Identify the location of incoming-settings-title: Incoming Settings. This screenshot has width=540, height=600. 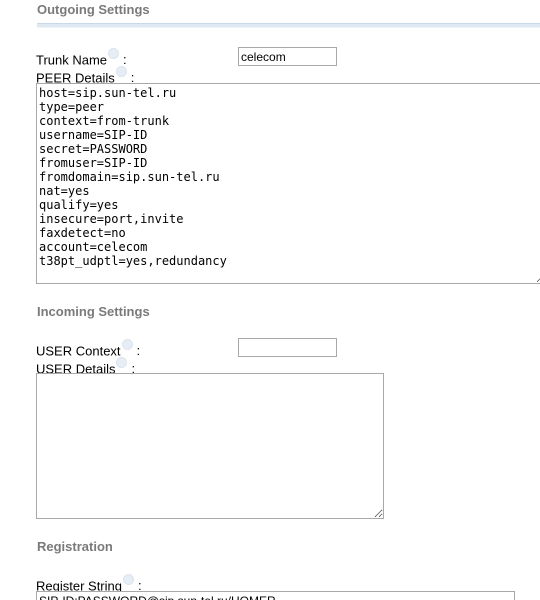
(93, 311).